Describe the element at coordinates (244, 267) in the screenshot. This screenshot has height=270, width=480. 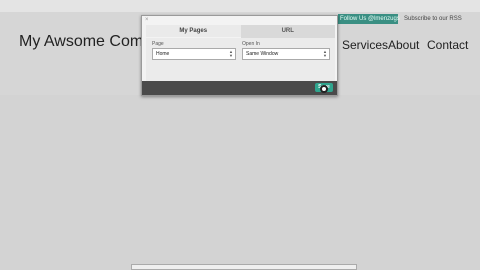
I see `bottom-bar` at that location.